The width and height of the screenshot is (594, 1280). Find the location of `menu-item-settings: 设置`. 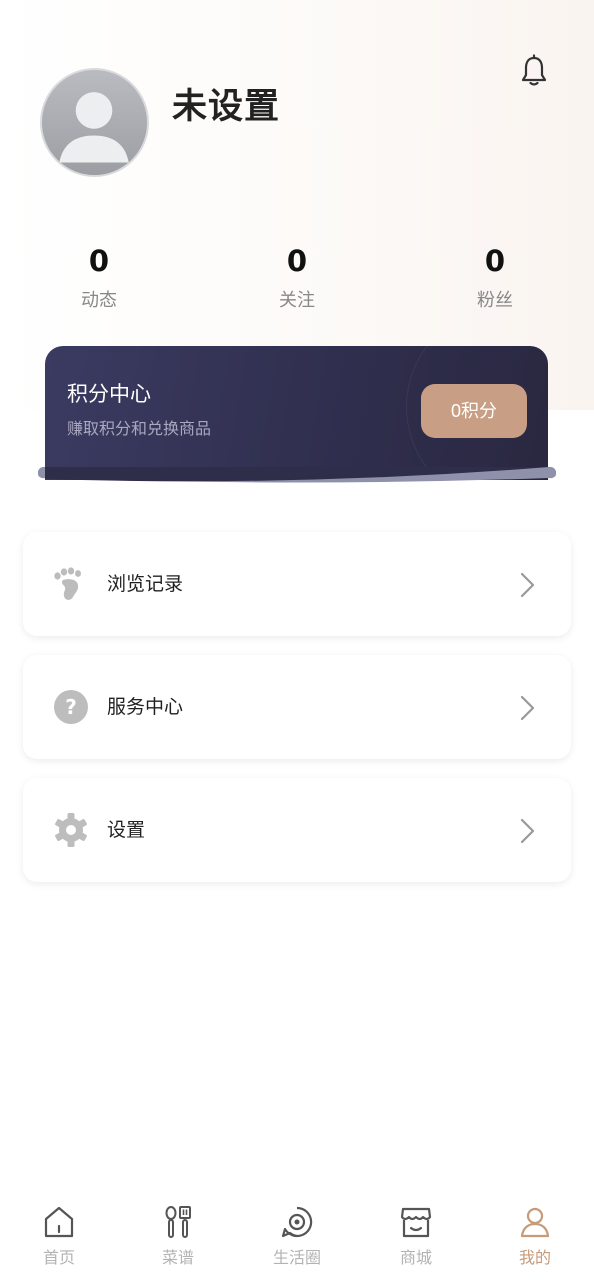

menu-item-settings: 设置 is located at coordinates (297, 830).